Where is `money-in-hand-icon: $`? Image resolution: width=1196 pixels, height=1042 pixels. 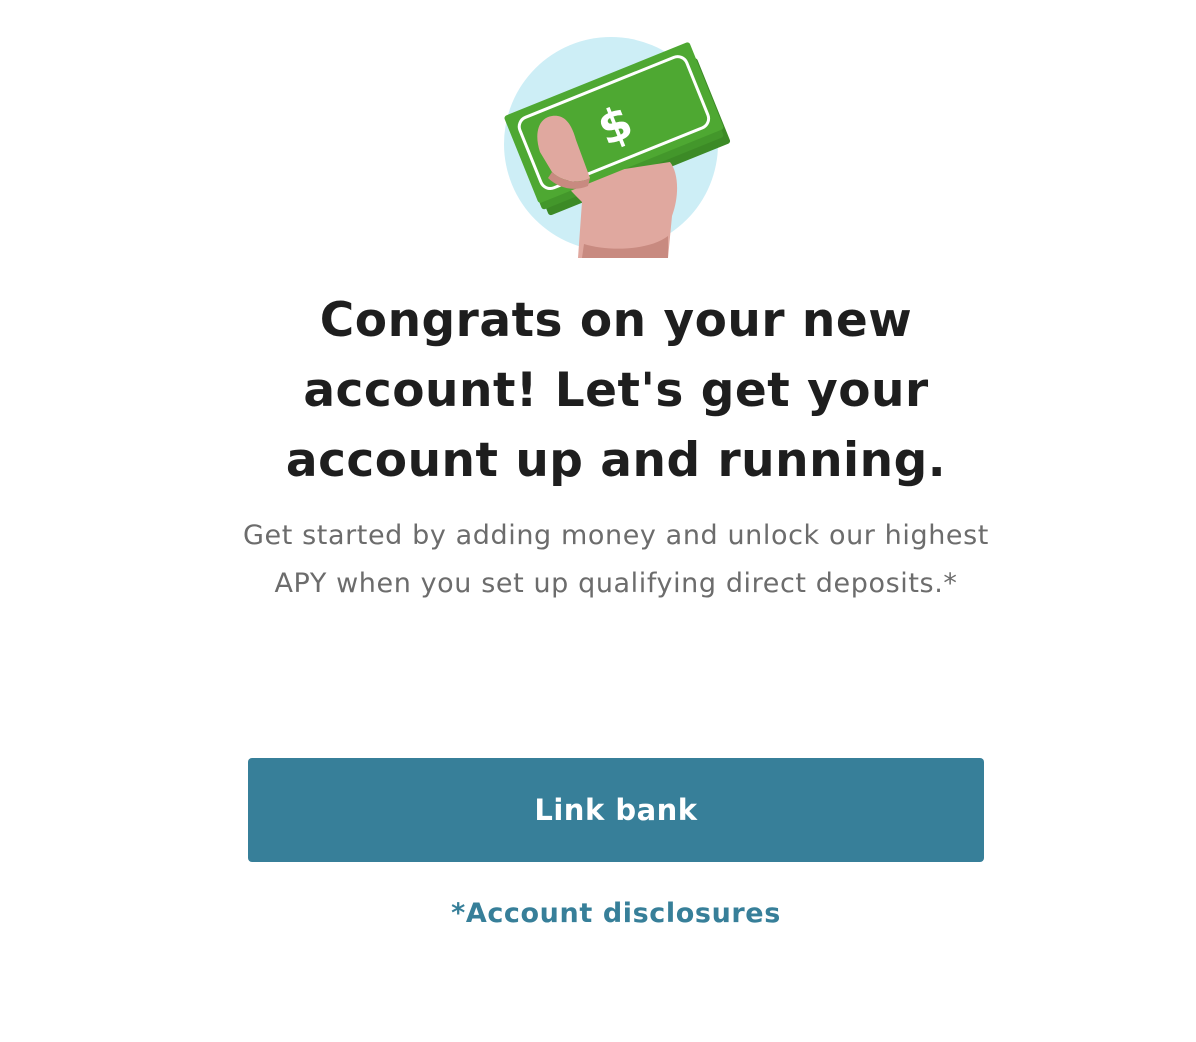
money-in-hand-icon: $ is located at coordinates (618, 140).